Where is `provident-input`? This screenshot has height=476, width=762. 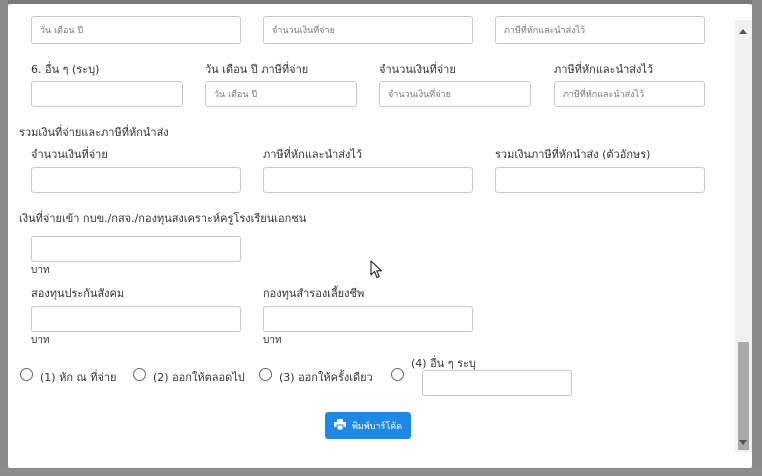
provident-input is located at coordinates (368, 319).